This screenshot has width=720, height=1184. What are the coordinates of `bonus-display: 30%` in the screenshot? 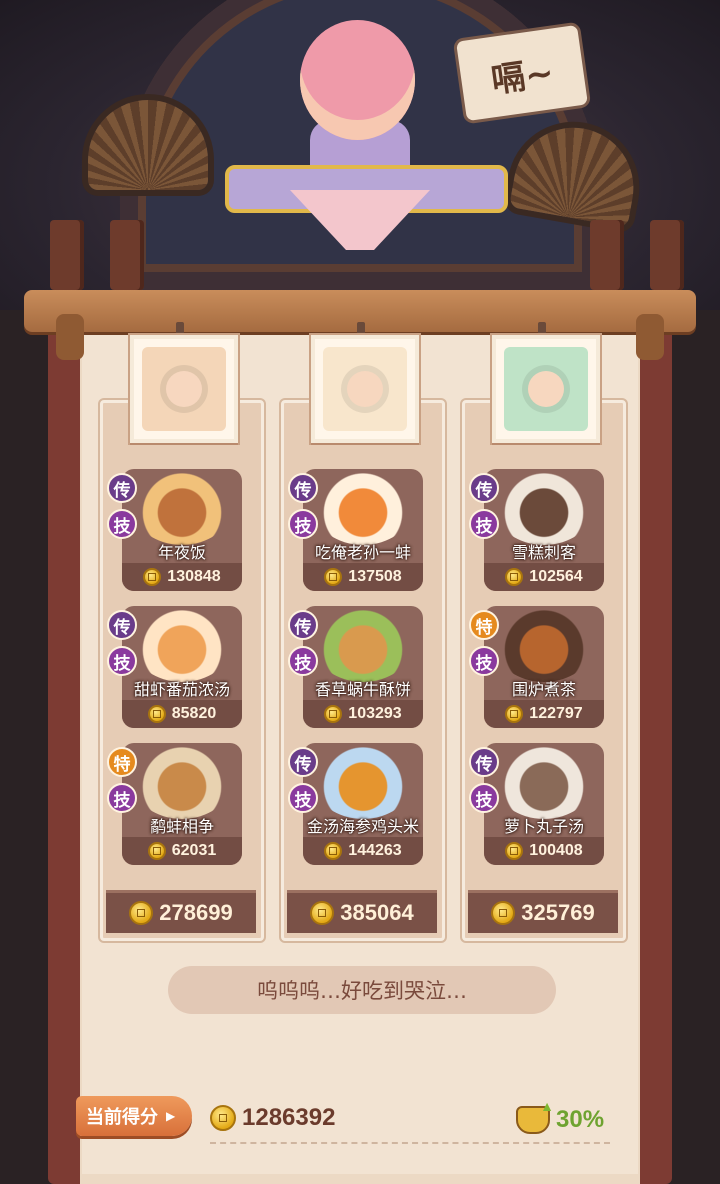 It's located at (560, 1116).